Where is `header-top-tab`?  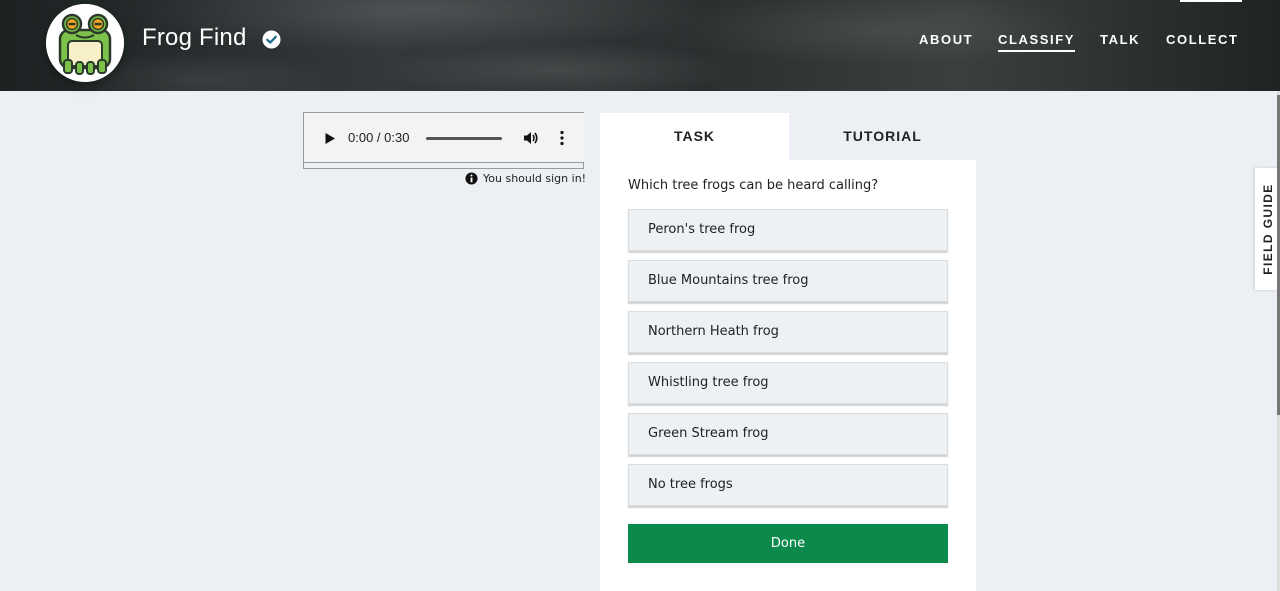 header-top-tab is located at coordinates (1211, 1).